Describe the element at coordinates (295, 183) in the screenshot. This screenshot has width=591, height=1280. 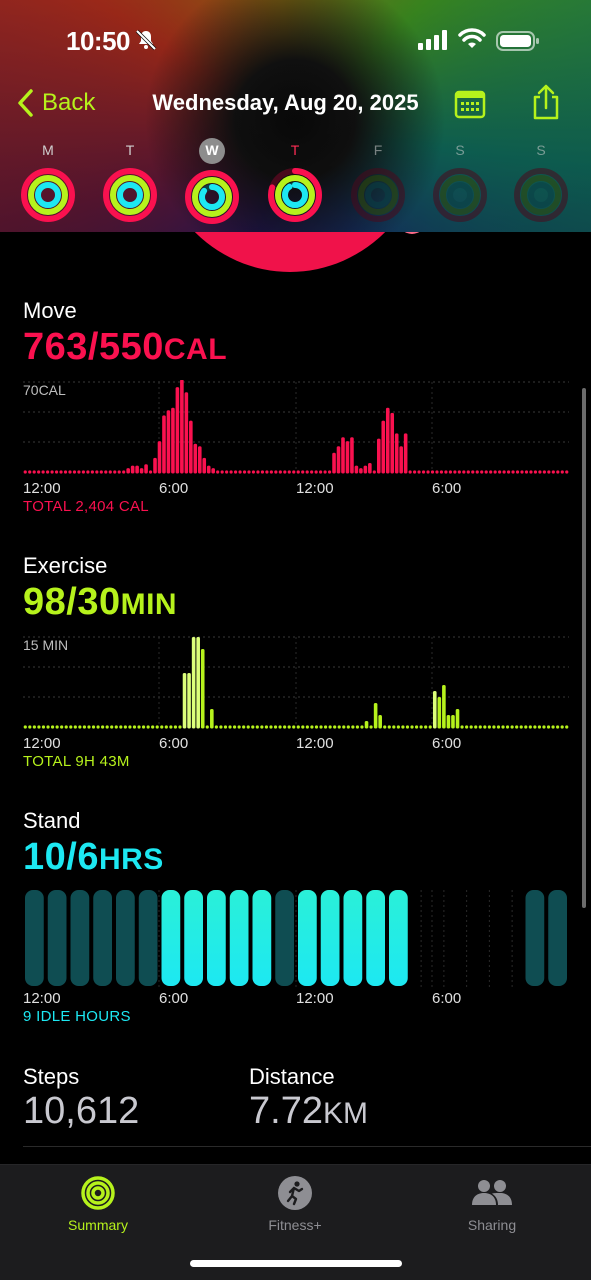
I see `day-3: T` at that location.